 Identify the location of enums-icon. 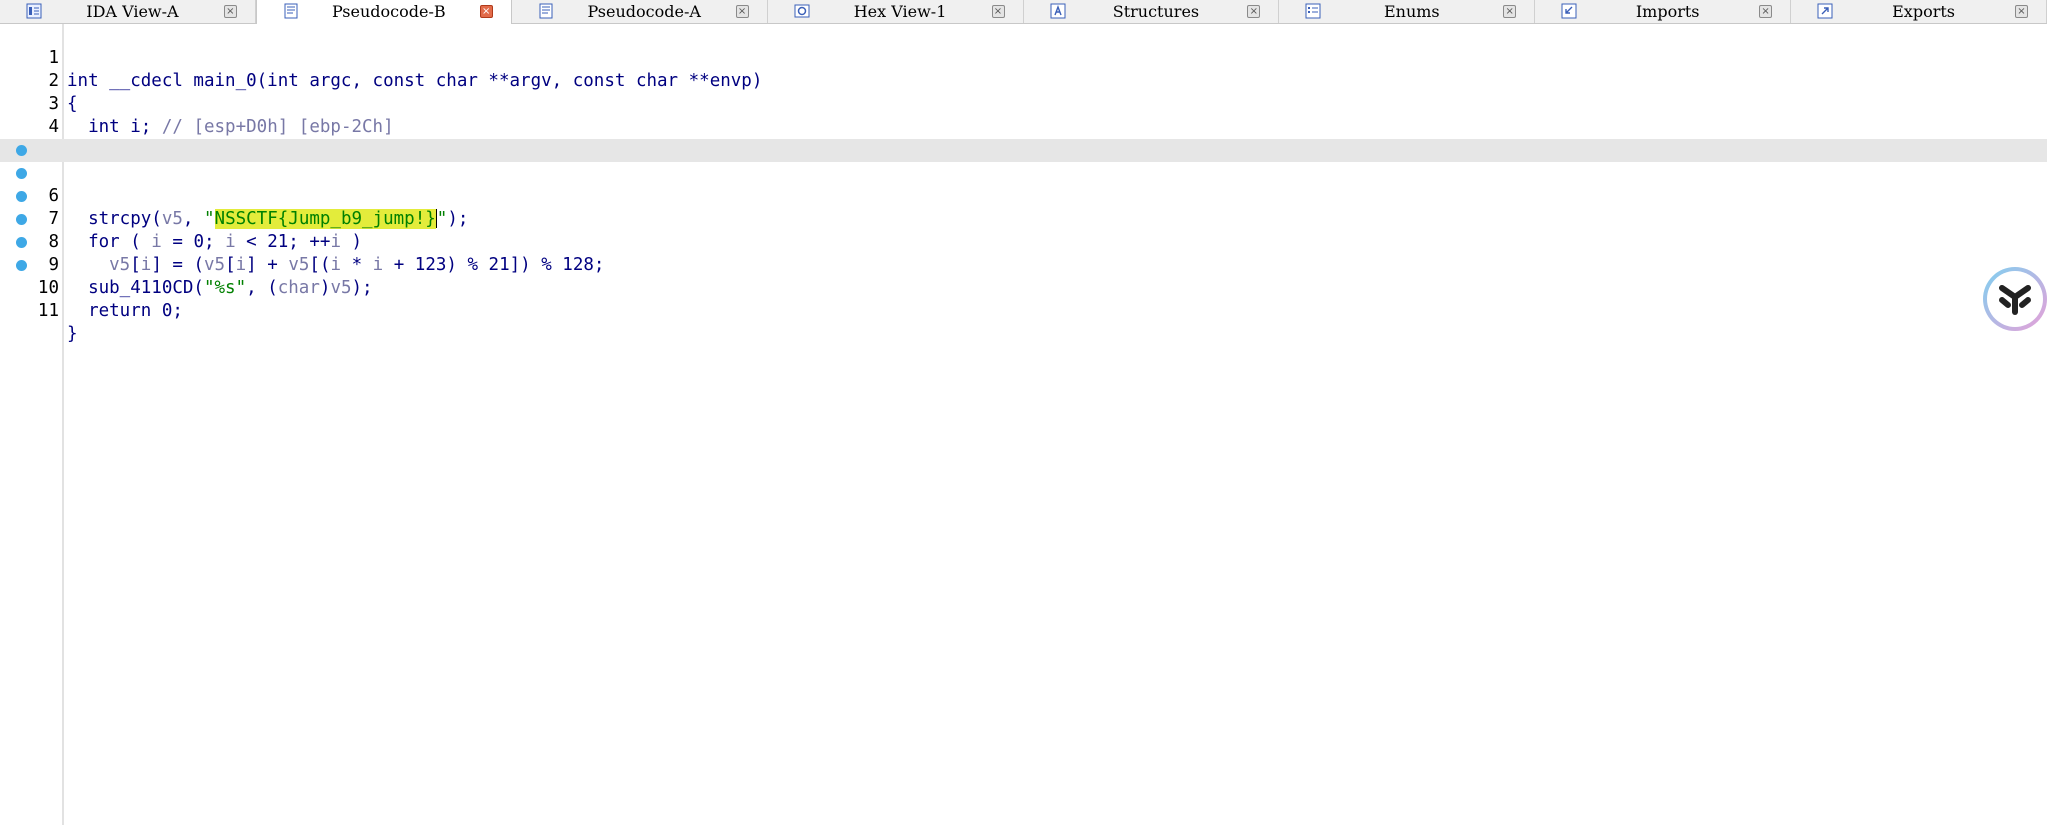
(1313, 11).